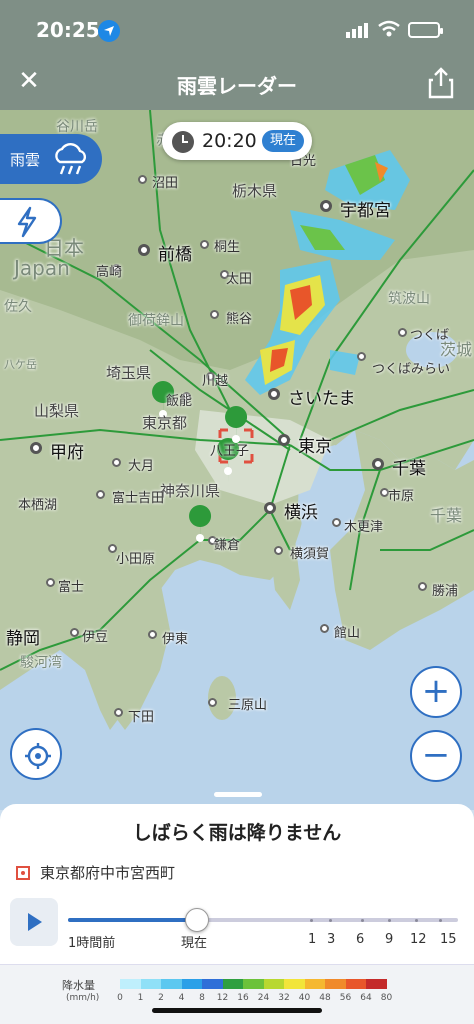 This screenshot has width=474, height=1024. Describe the element at coordinates (312, 939) in the screenshot. I see `slider-label: 1` at that location.